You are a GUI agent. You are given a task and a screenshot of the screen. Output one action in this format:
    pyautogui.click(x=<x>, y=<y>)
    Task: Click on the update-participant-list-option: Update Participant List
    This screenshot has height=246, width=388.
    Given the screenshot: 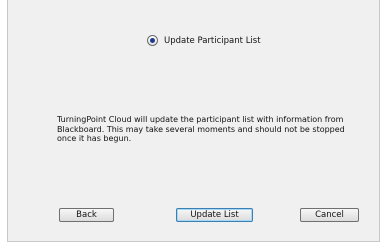 What is the action you would take?
    pyautogui.click(x=204, y=40)
    